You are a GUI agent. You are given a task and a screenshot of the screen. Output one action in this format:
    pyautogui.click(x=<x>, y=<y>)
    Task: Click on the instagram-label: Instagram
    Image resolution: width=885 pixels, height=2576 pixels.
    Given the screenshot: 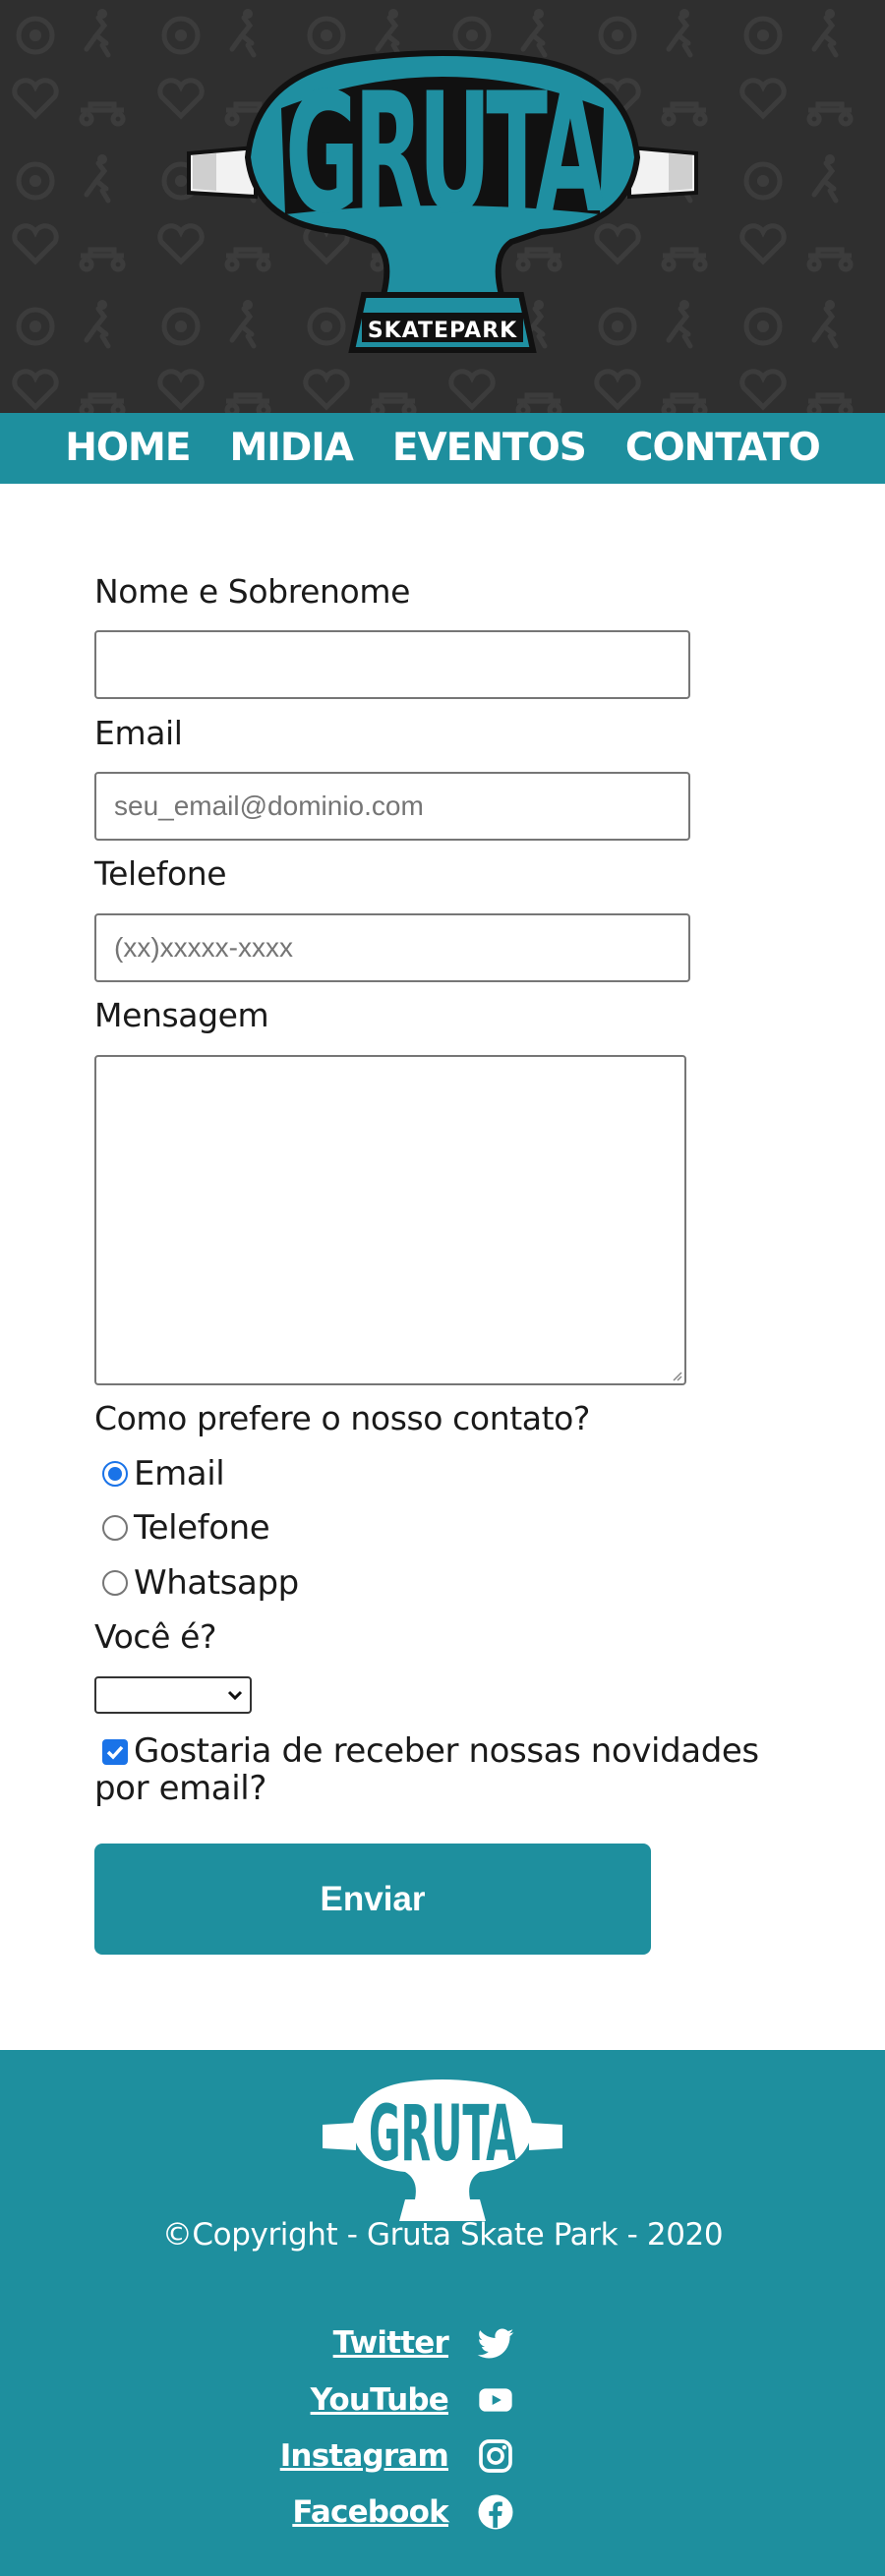 What is the action you would take?
    pyautogui.click(x=364, y=2456)
    